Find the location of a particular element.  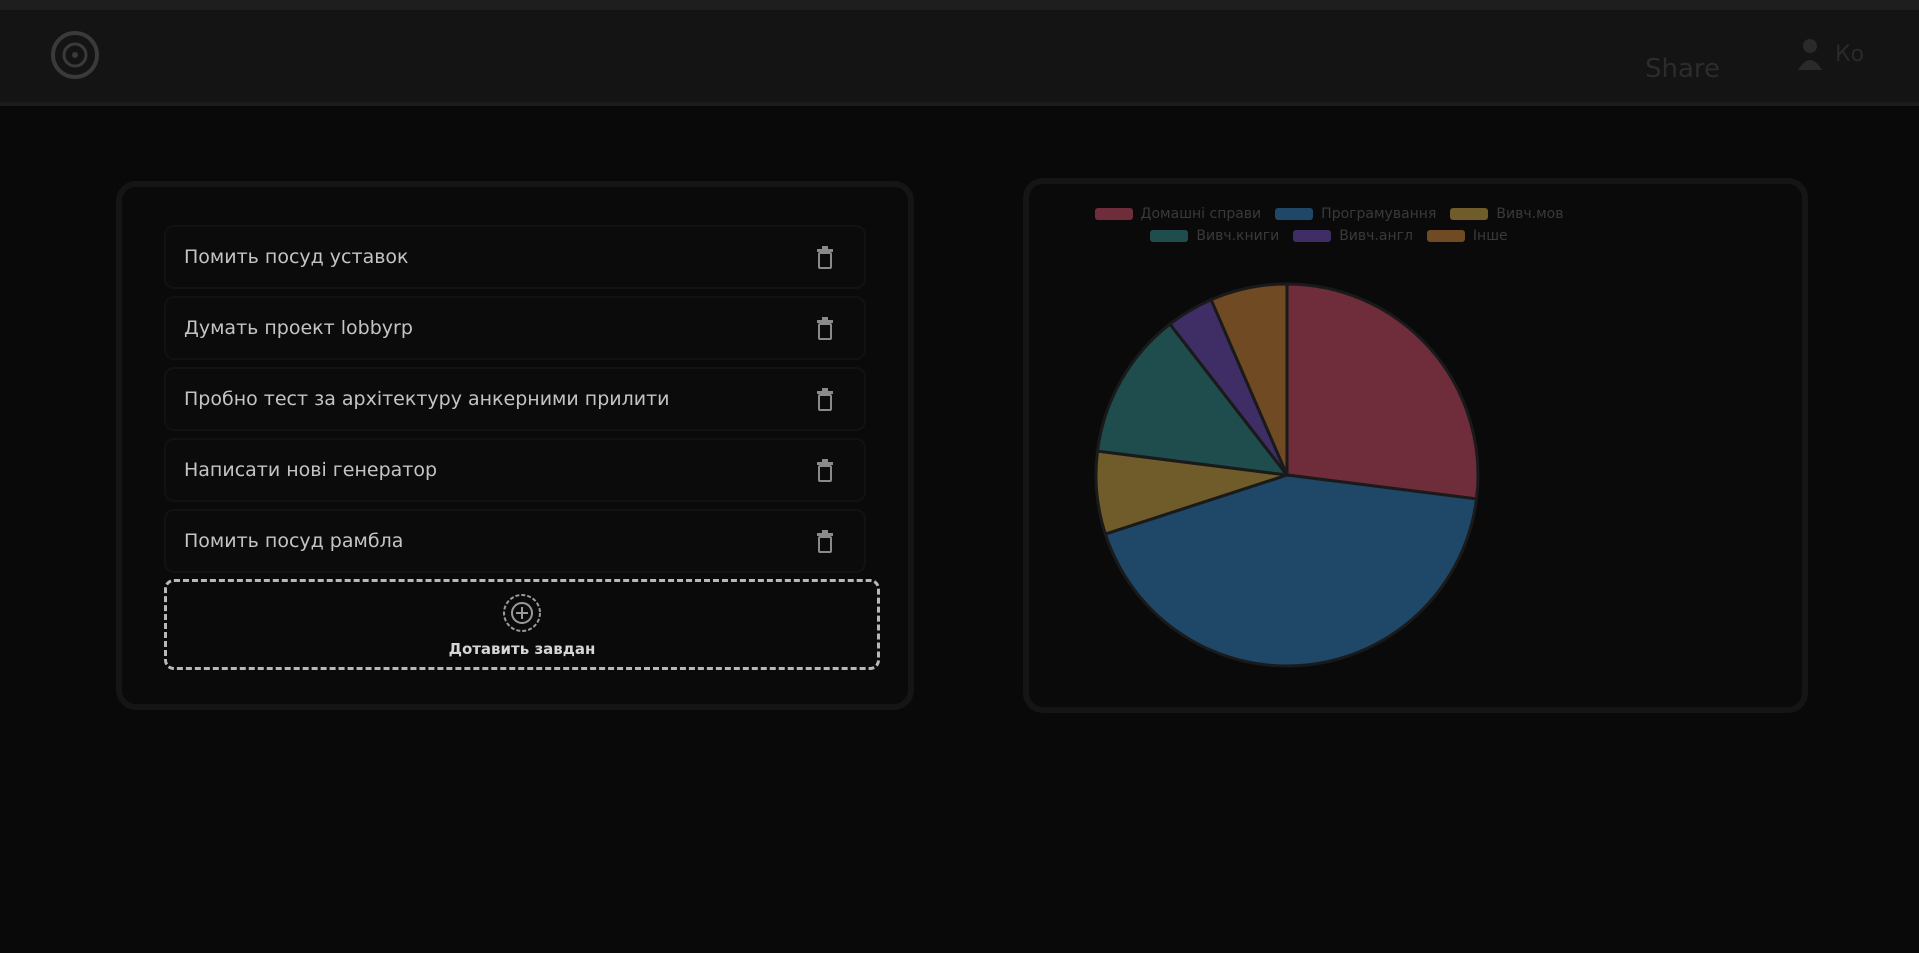

task-item: Написати нові генератор is located at coordinates (515, 470).